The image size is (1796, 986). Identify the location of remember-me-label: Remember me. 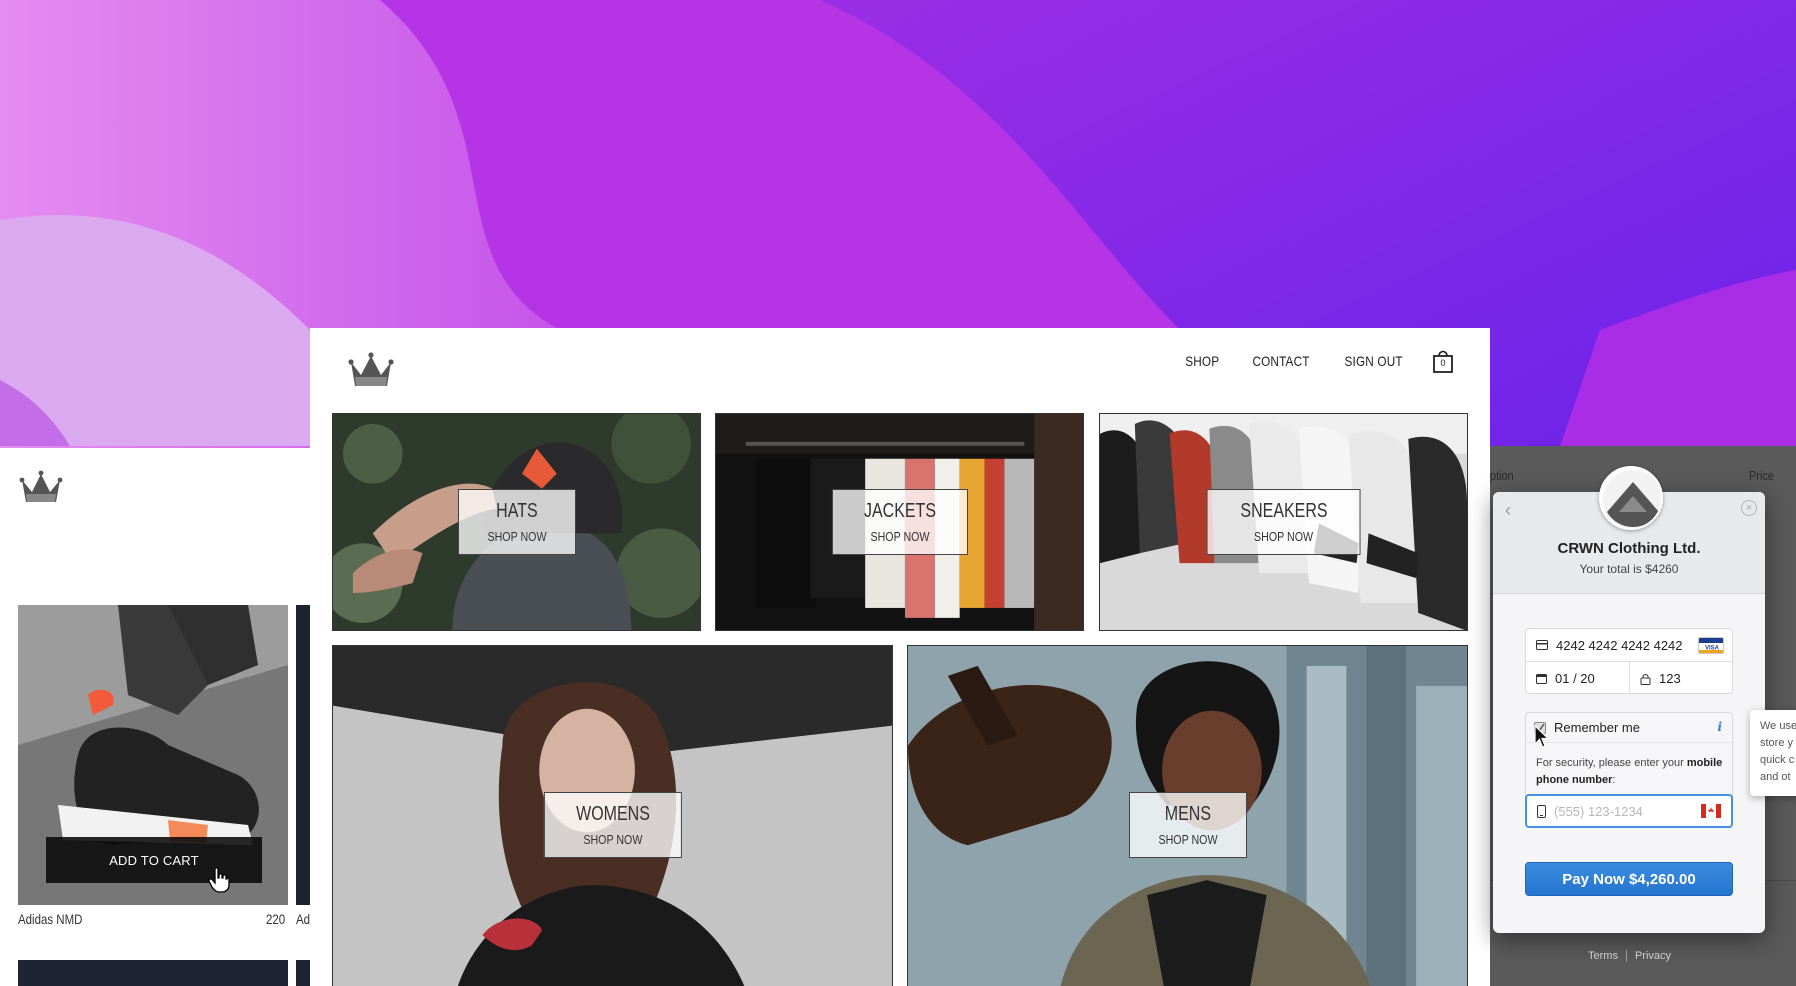
(1597, 727).